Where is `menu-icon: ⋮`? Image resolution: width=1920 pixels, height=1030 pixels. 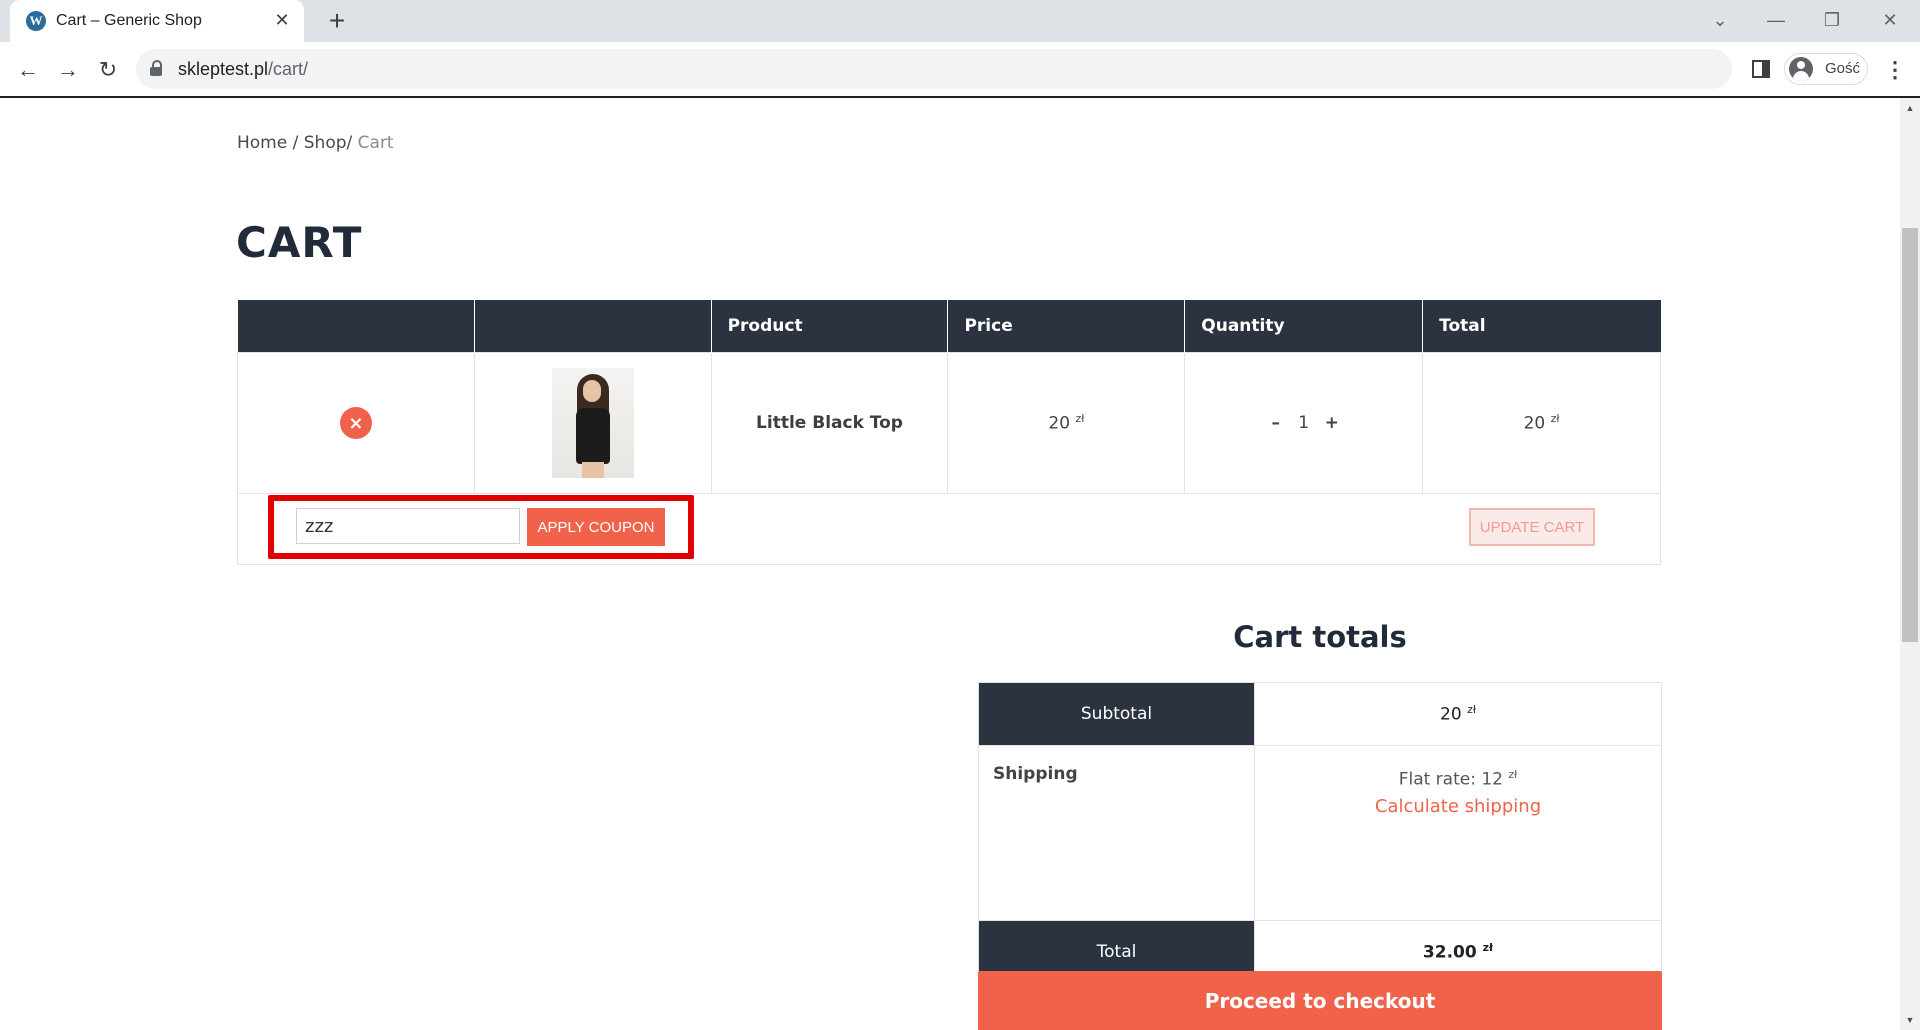
menu-icon: ⋮ is located at coordinates (1895, 70).